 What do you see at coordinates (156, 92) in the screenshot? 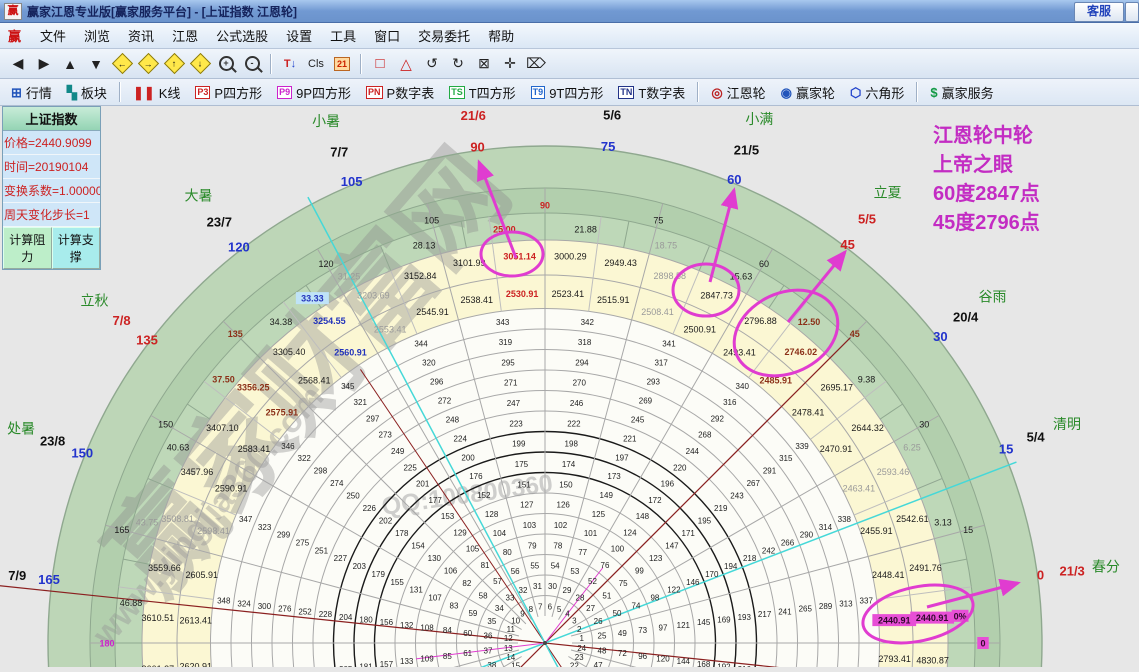
I see `ribbon-item-K线: ❚❚K线` at bounding box center [156, 92].